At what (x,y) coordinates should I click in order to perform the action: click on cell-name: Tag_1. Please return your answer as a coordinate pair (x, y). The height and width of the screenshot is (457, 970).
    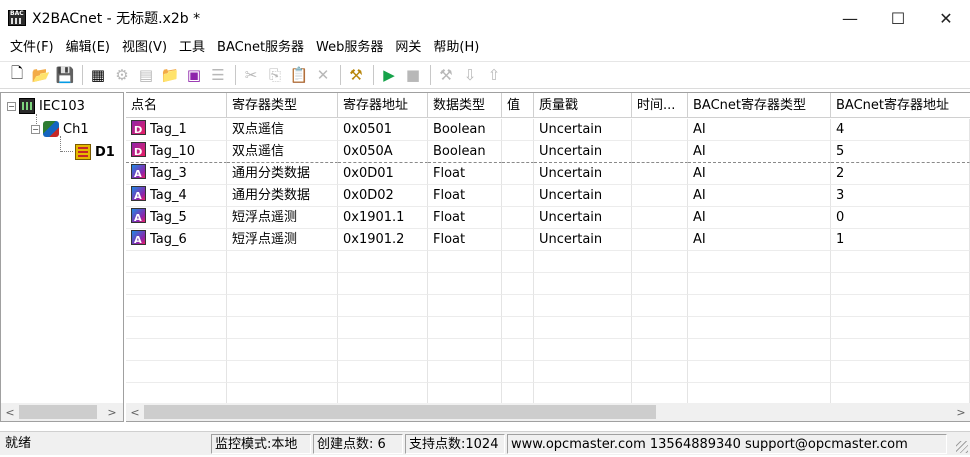
    Looking at the image, I should click on (176, 130).